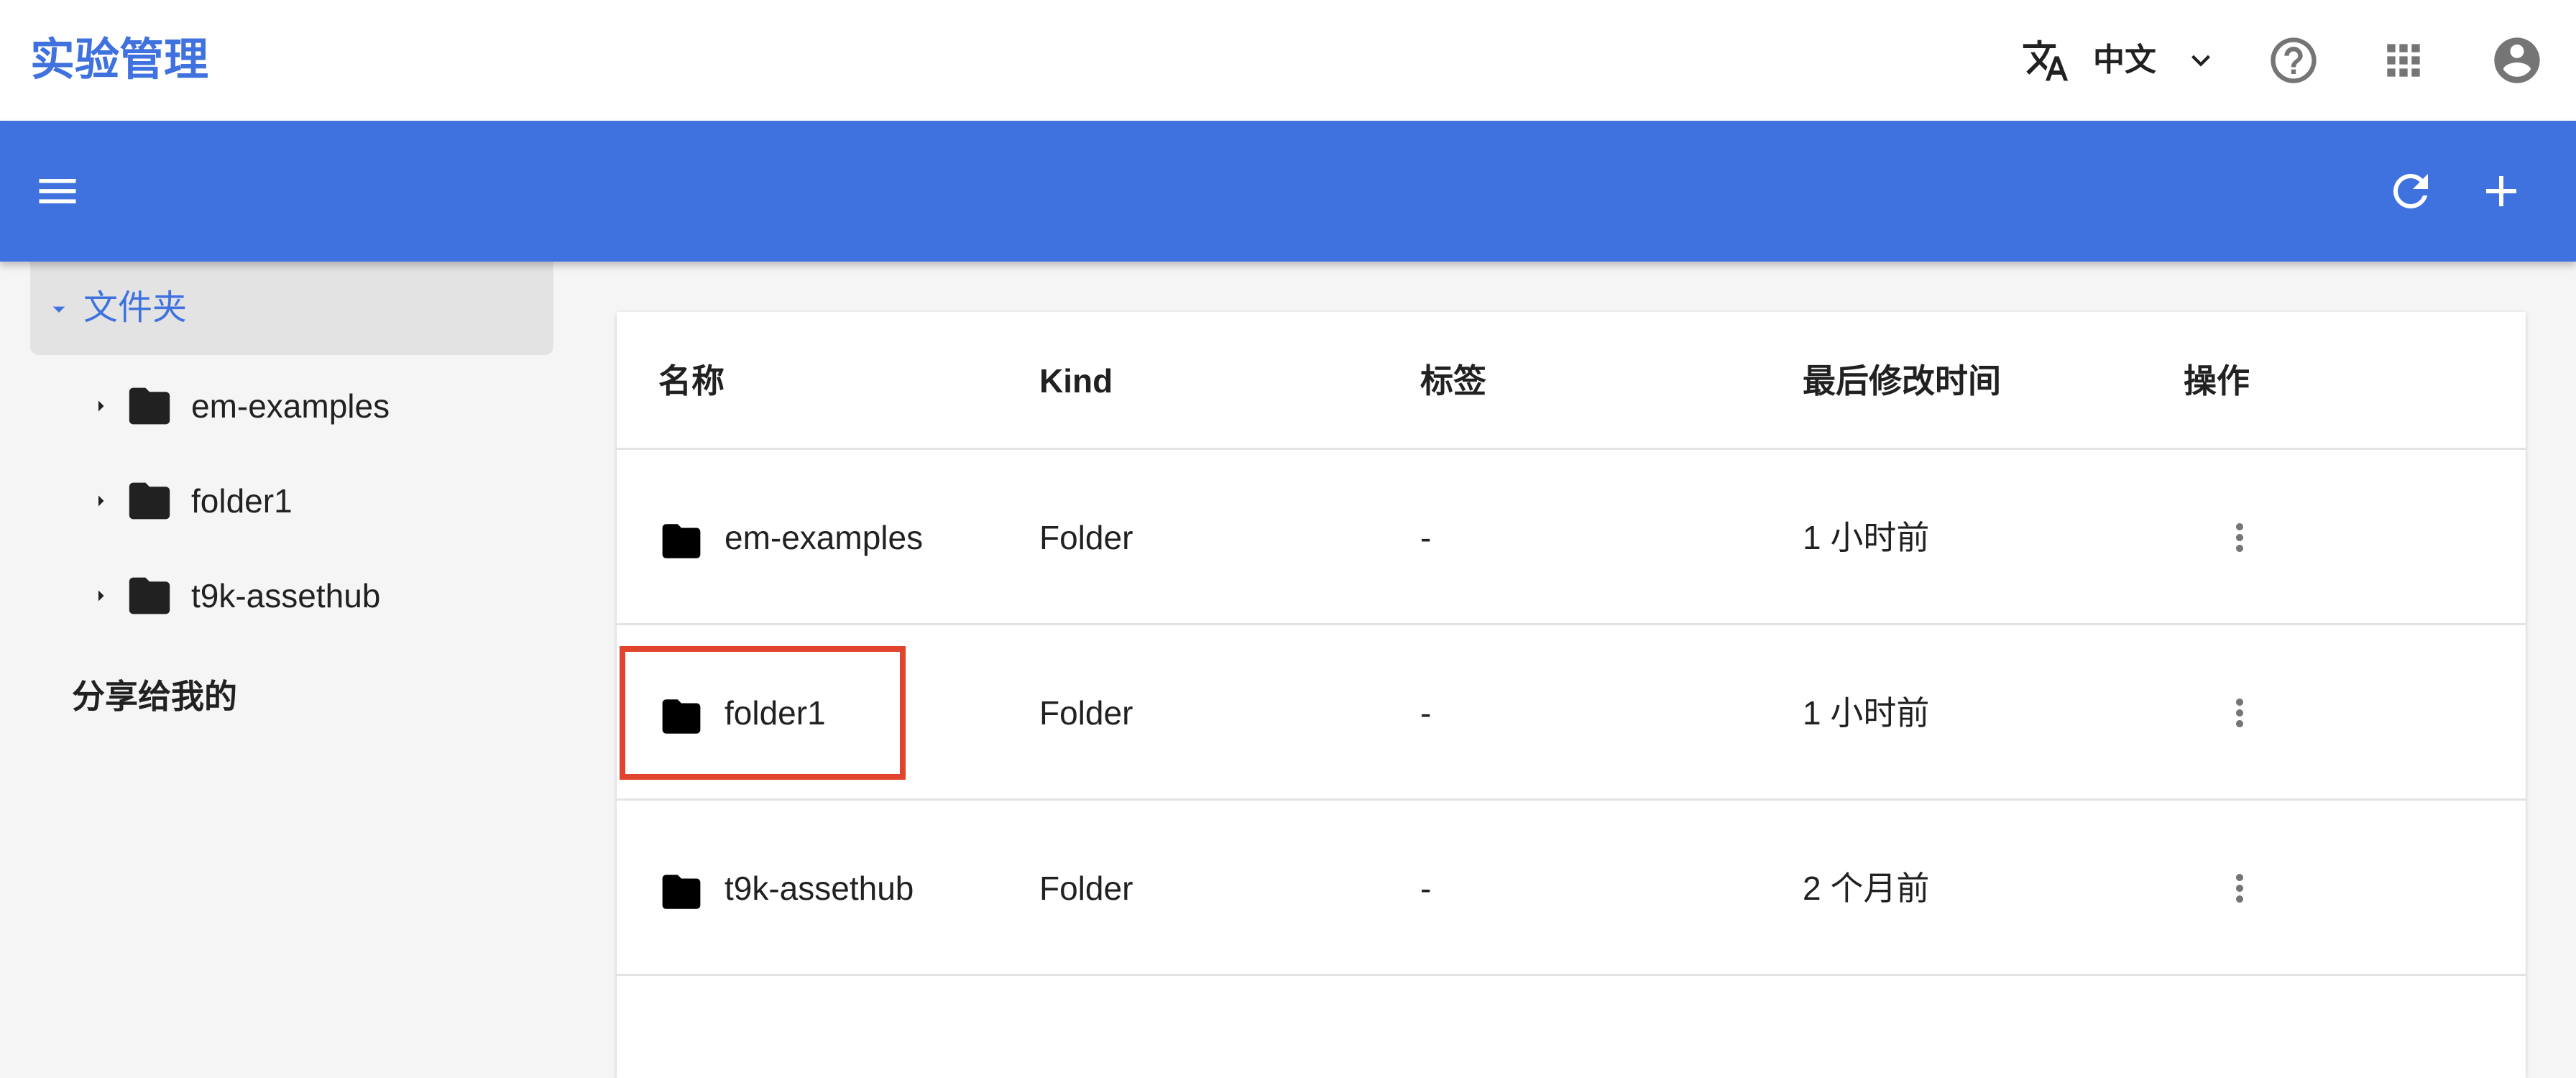  Describe the element at coordinates (763, 713) in the screenshot. I see `highlight-box` at that location.